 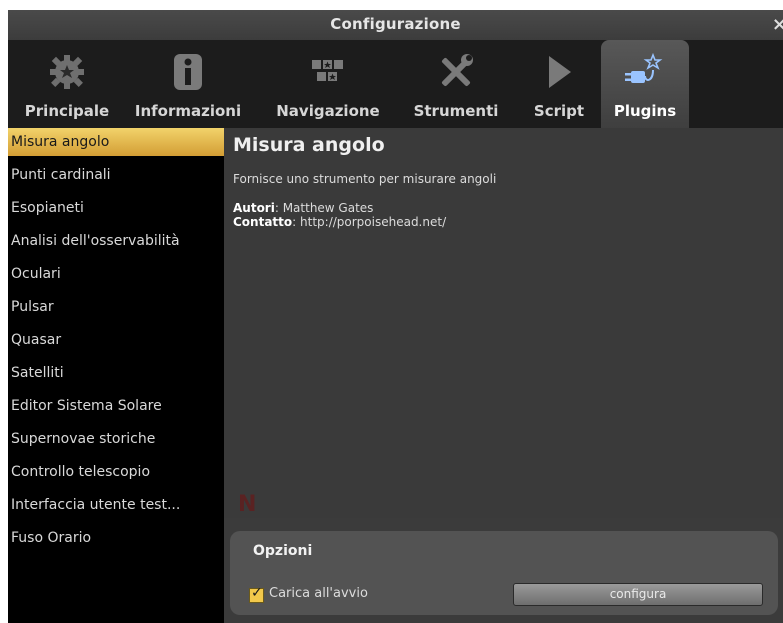 I want to click on tab-navigazione: Navigazione, so click(x=328, y=84).